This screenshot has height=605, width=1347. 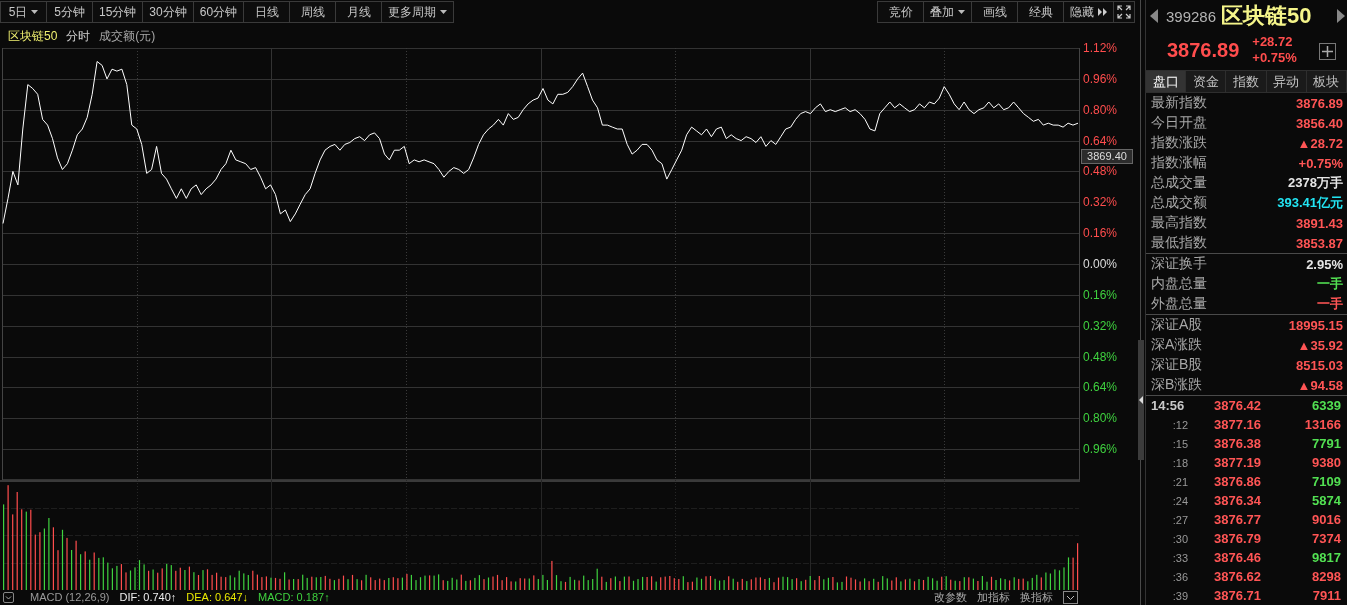 I want to click on quote-change-percent: +0.75%, so click(x=1274, y=58).